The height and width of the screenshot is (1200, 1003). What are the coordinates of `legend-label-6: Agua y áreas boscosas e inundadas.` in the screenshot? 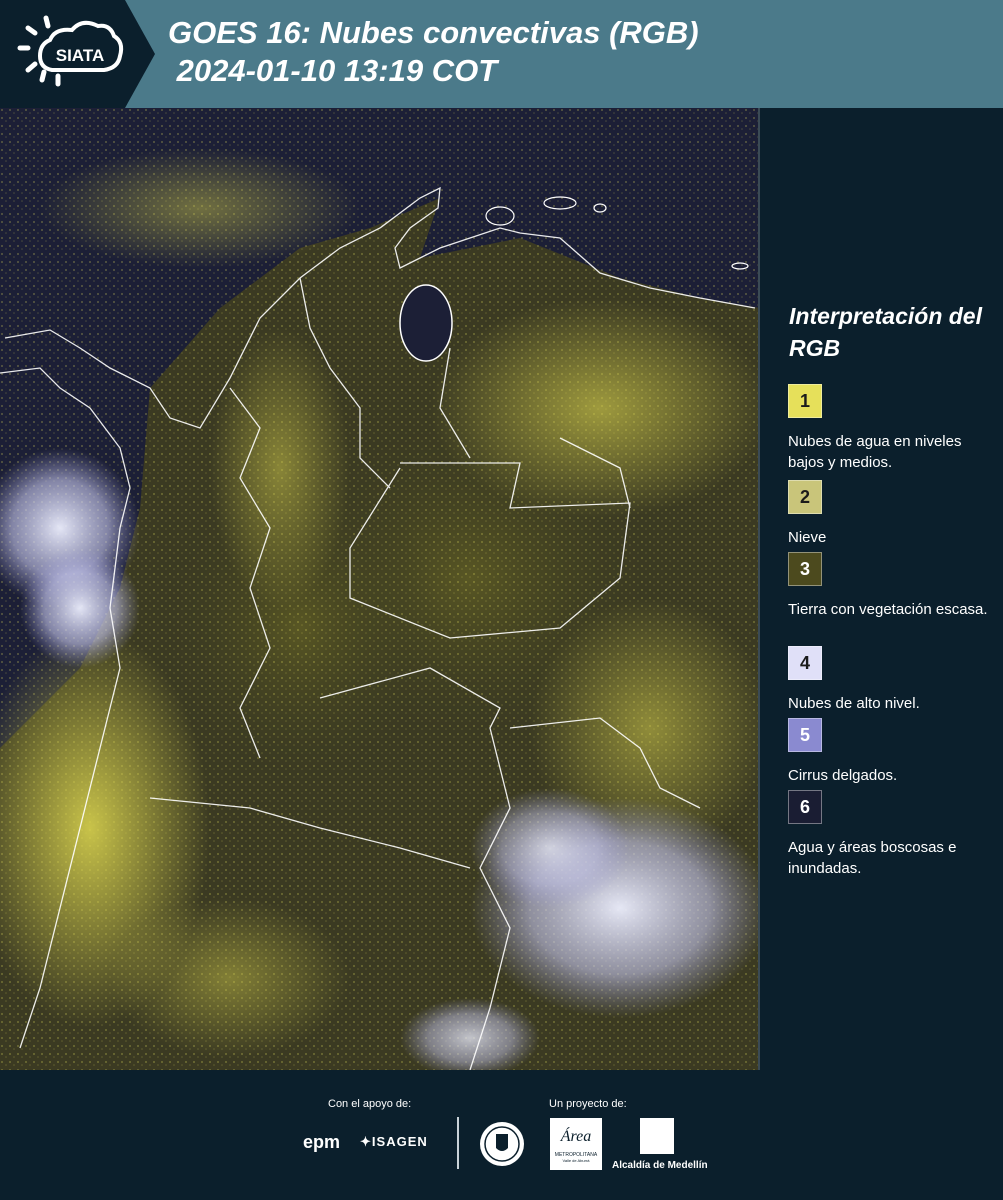 It's located at (872, 858).